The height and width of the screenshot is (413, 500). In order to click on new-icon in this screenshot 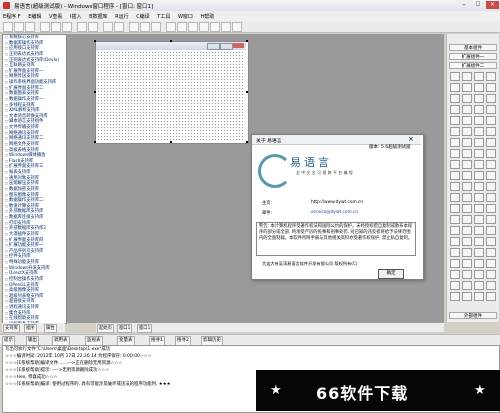, I will do `click(8, 27)`.